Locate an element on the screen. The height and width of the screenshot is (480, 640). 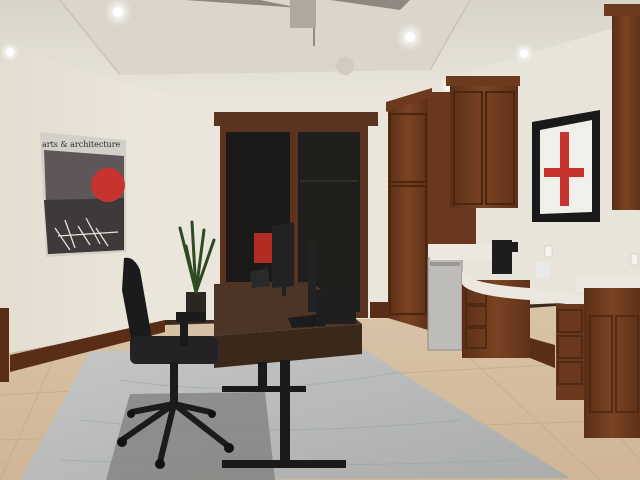
left-cabinet-edge is located at coordinates (4, 345).